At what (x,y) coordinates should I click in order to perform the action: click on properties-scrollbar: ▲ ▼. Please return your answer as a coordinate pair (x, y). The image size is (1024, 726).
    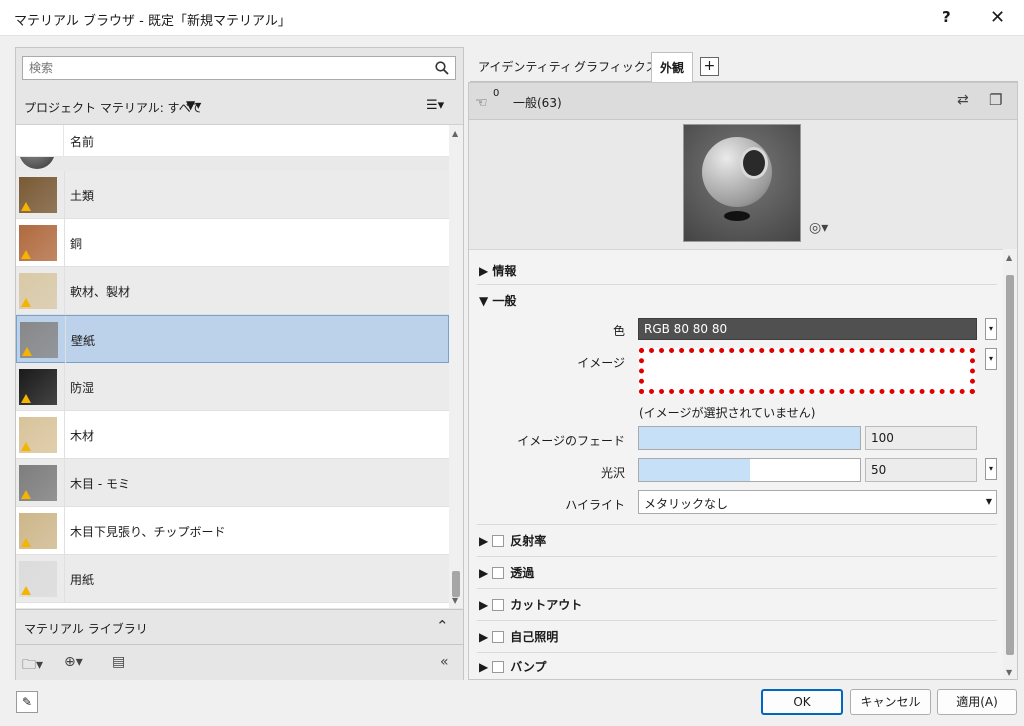
    Looking at the image, I should click on (1010, 464).